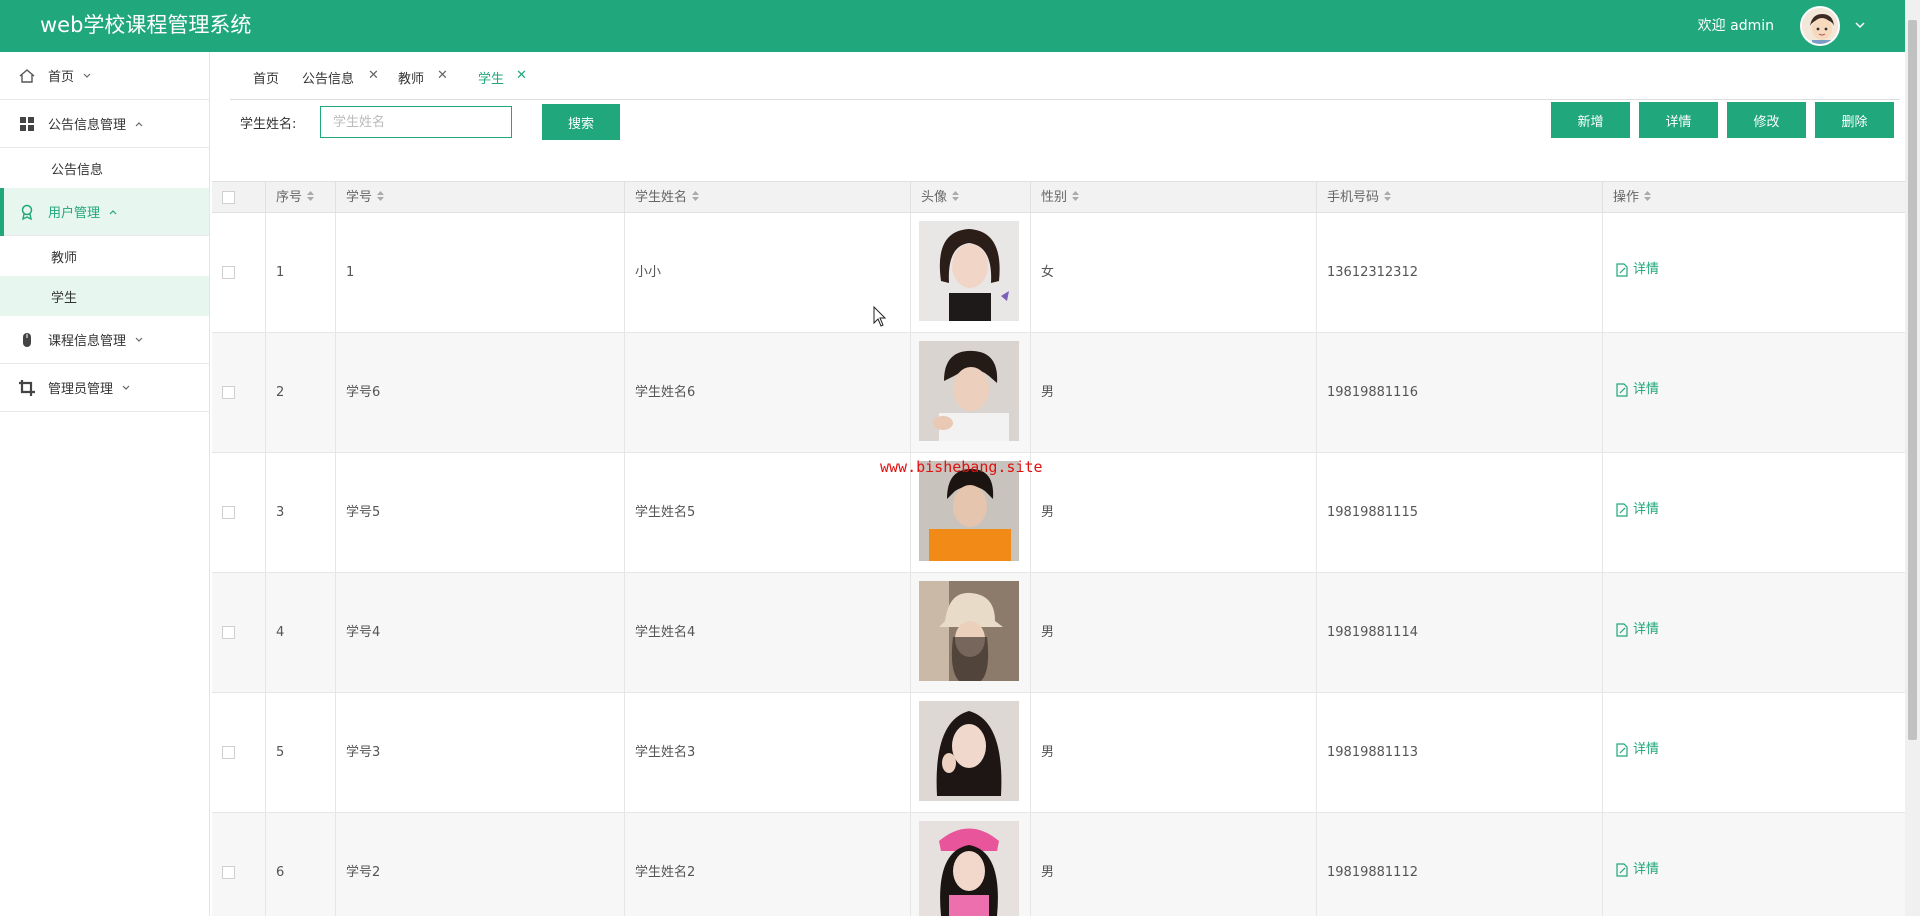 The width and height of the screenshot is (1920, 916). Describe the element at coordinates (27, 339) in the screenshot. I see `mouse-icon` at that location.